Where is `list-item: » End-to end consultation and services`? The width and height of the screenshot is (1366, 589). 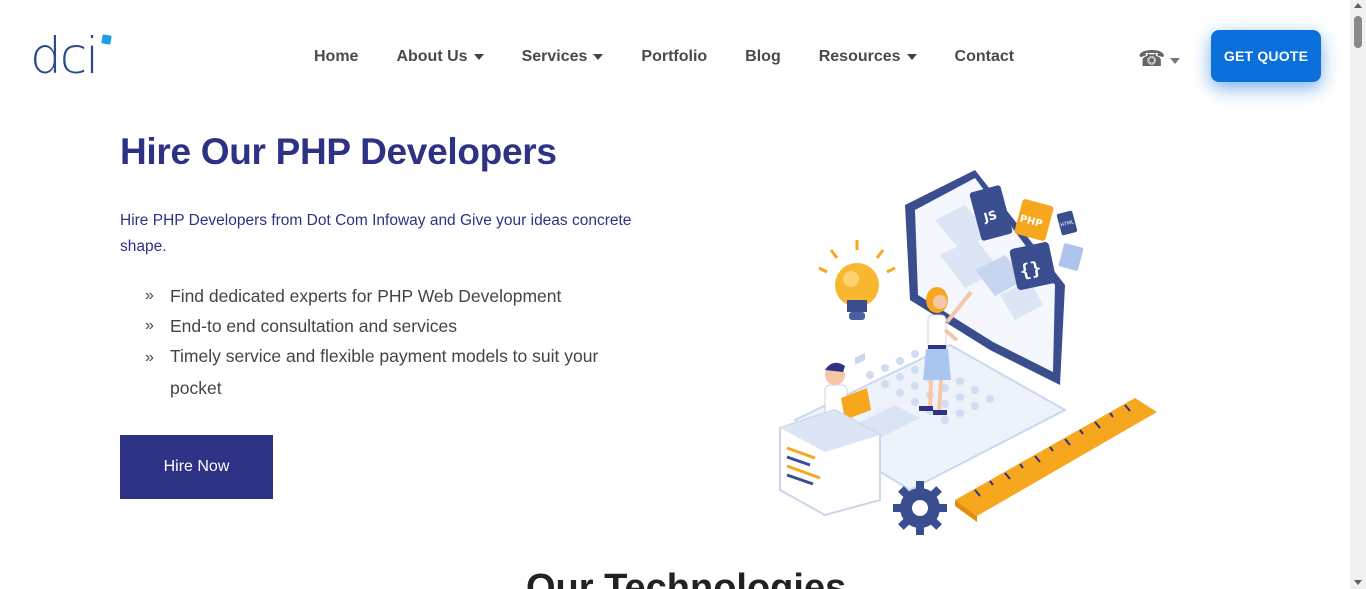
list-item: » End-to end consultation and services is located at coordinates (395, 326).